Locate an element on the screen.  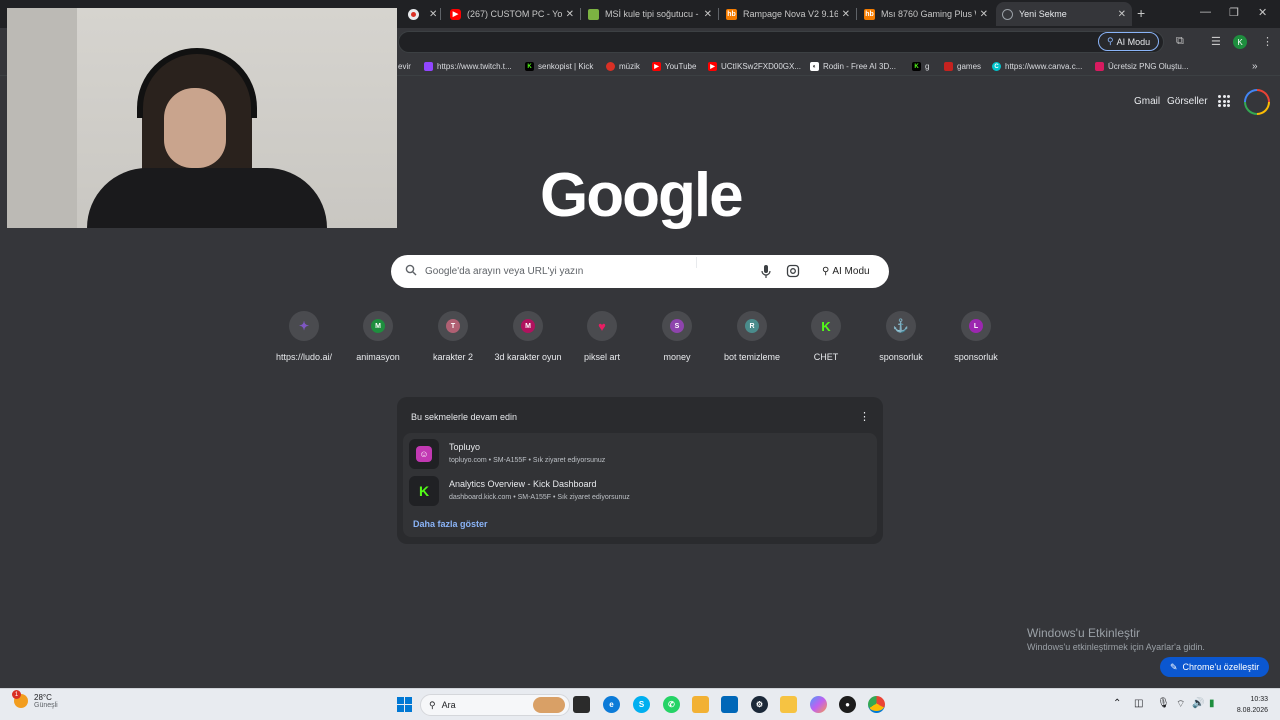
microphone-icon is located at coordinates (766, 271).